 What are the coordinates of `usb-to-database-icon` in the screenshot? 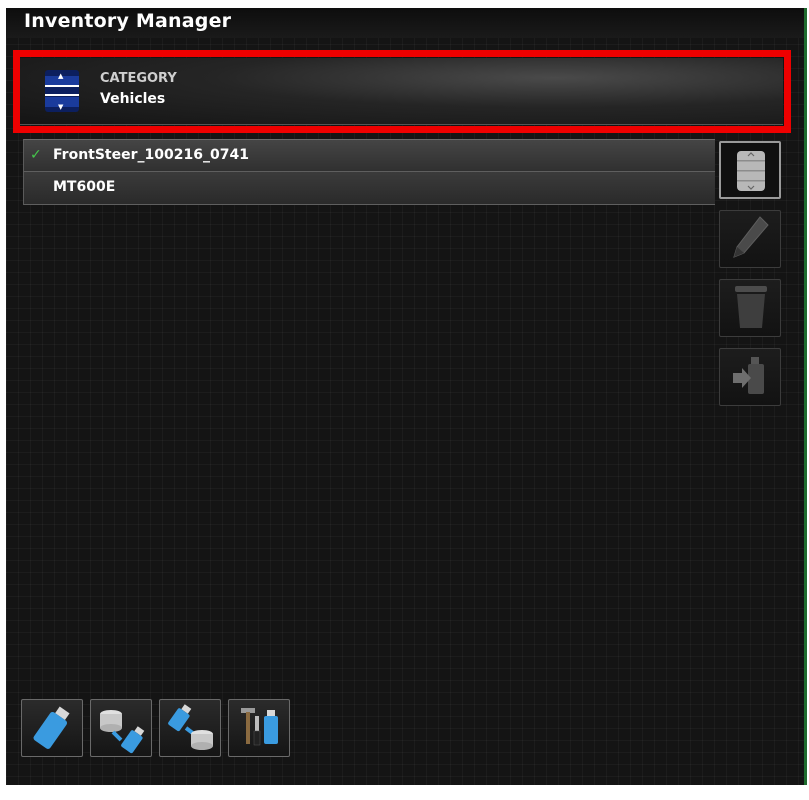 It's located at (190, 727).